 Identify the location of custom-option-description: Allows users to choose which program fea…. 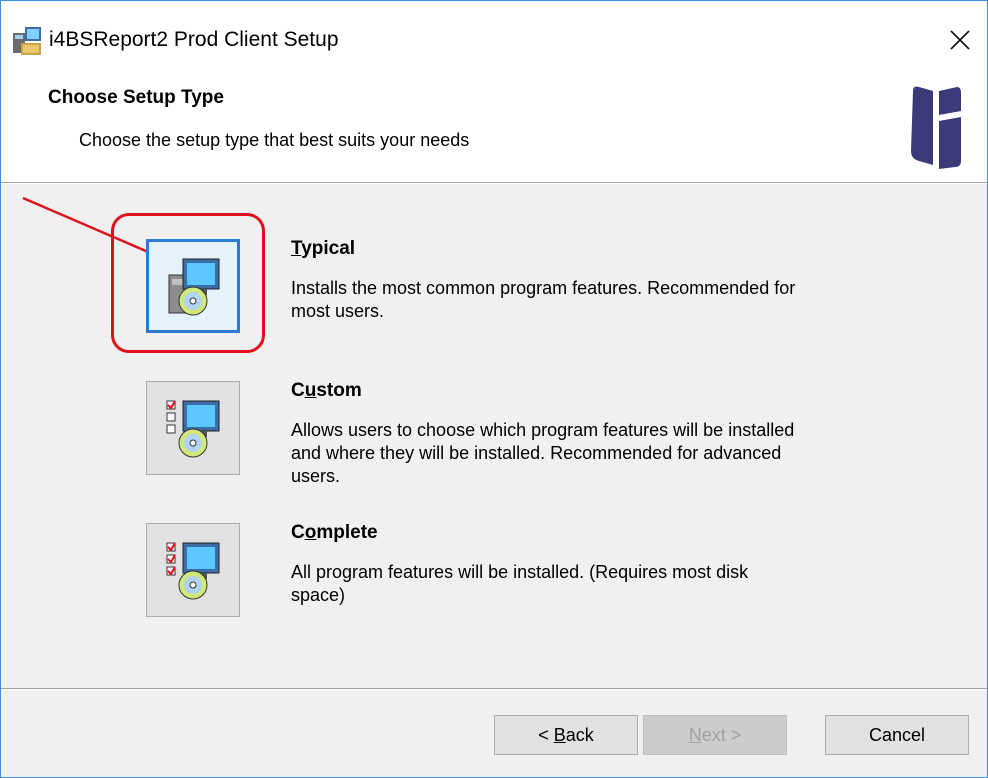
(543, 453).